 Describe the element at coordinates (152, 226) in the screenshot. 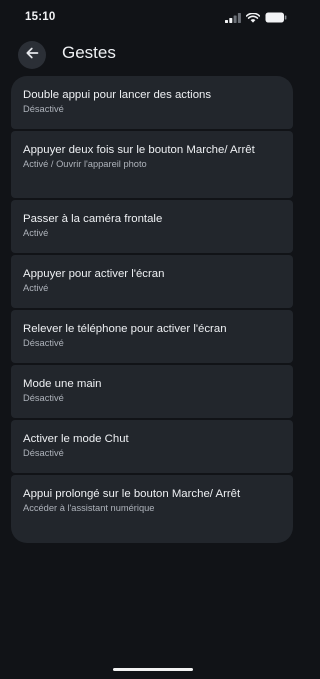

I see `setting-front-camera: Passer à la caméra frontale Activé` at that location.